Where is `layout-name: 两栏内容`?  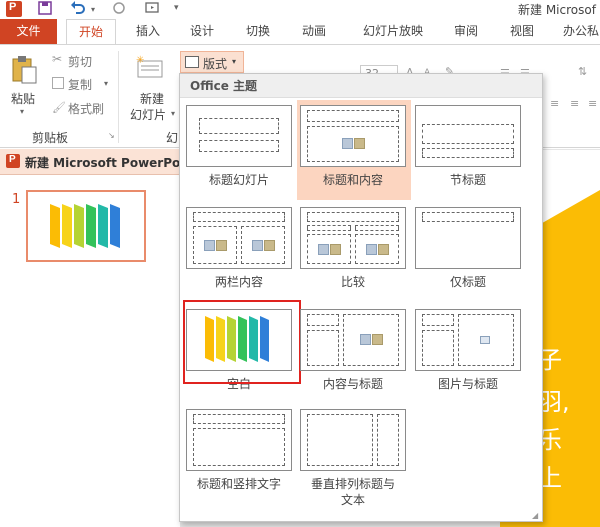
layout-name: 两栏内容 is located at coordinates (238, 282).